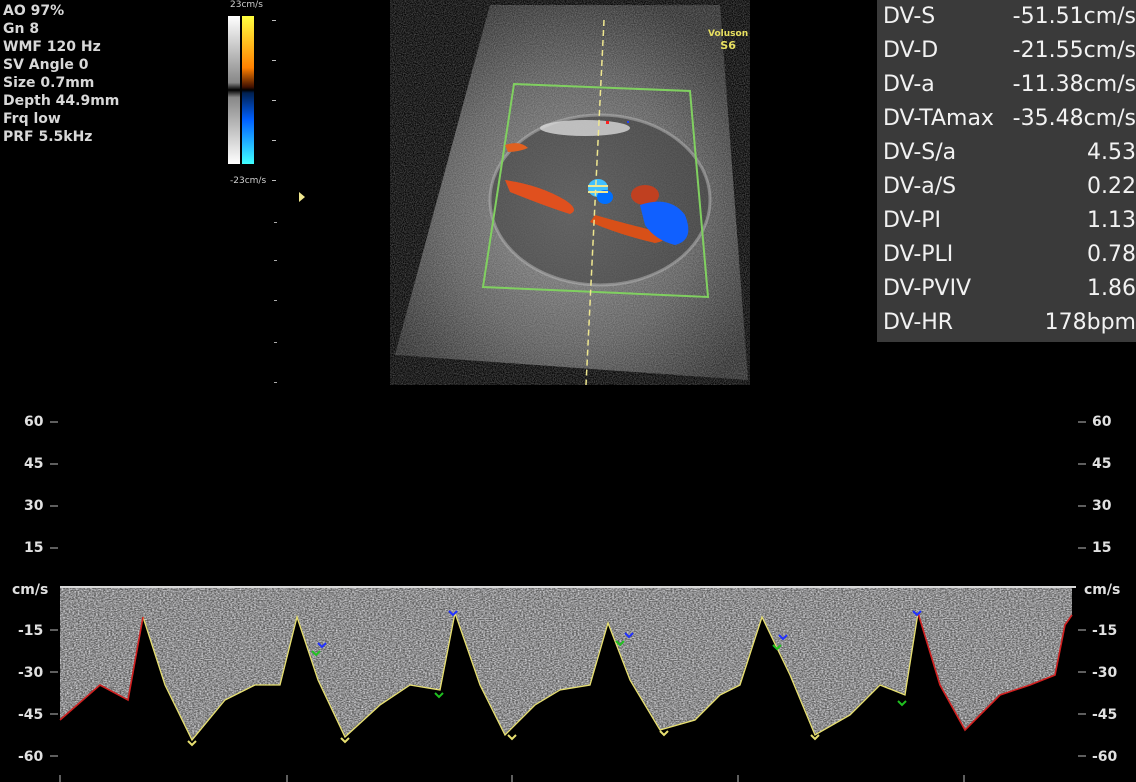 The height and width of the screenshot is (782, 1136). Describe the element at coordinates (1111, 254) in the screenshot. I see `measure-value: 0.78` at that location.